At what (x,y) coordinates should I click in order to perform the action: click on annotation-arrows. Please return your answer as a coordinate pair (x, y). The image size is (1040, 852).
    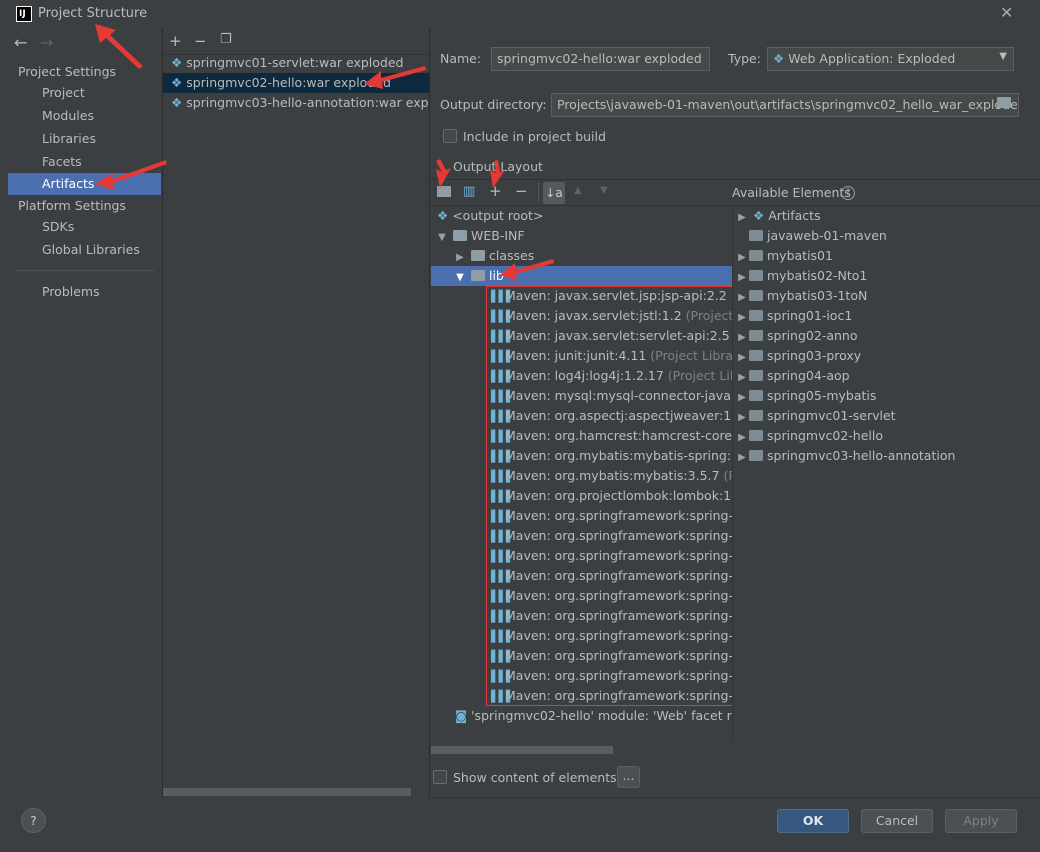
    Looking at the image, I should click on (324, 152).